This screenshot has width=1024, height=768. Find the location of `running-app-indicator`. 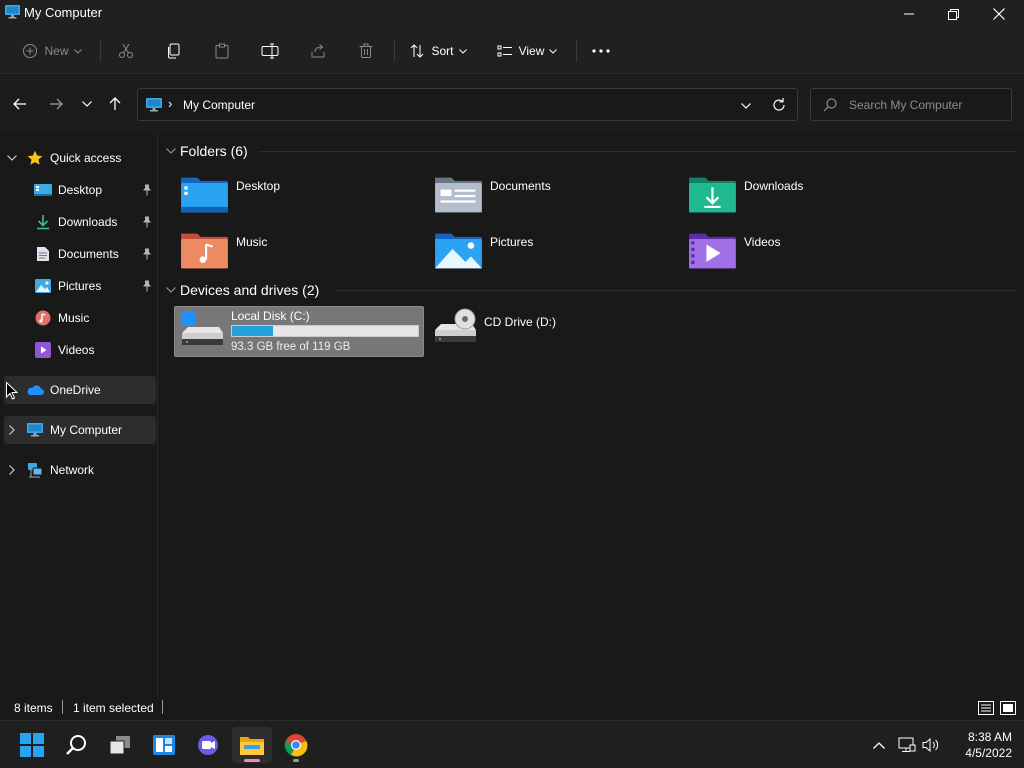

running-app-indicator is located at coordinates (296, 760).